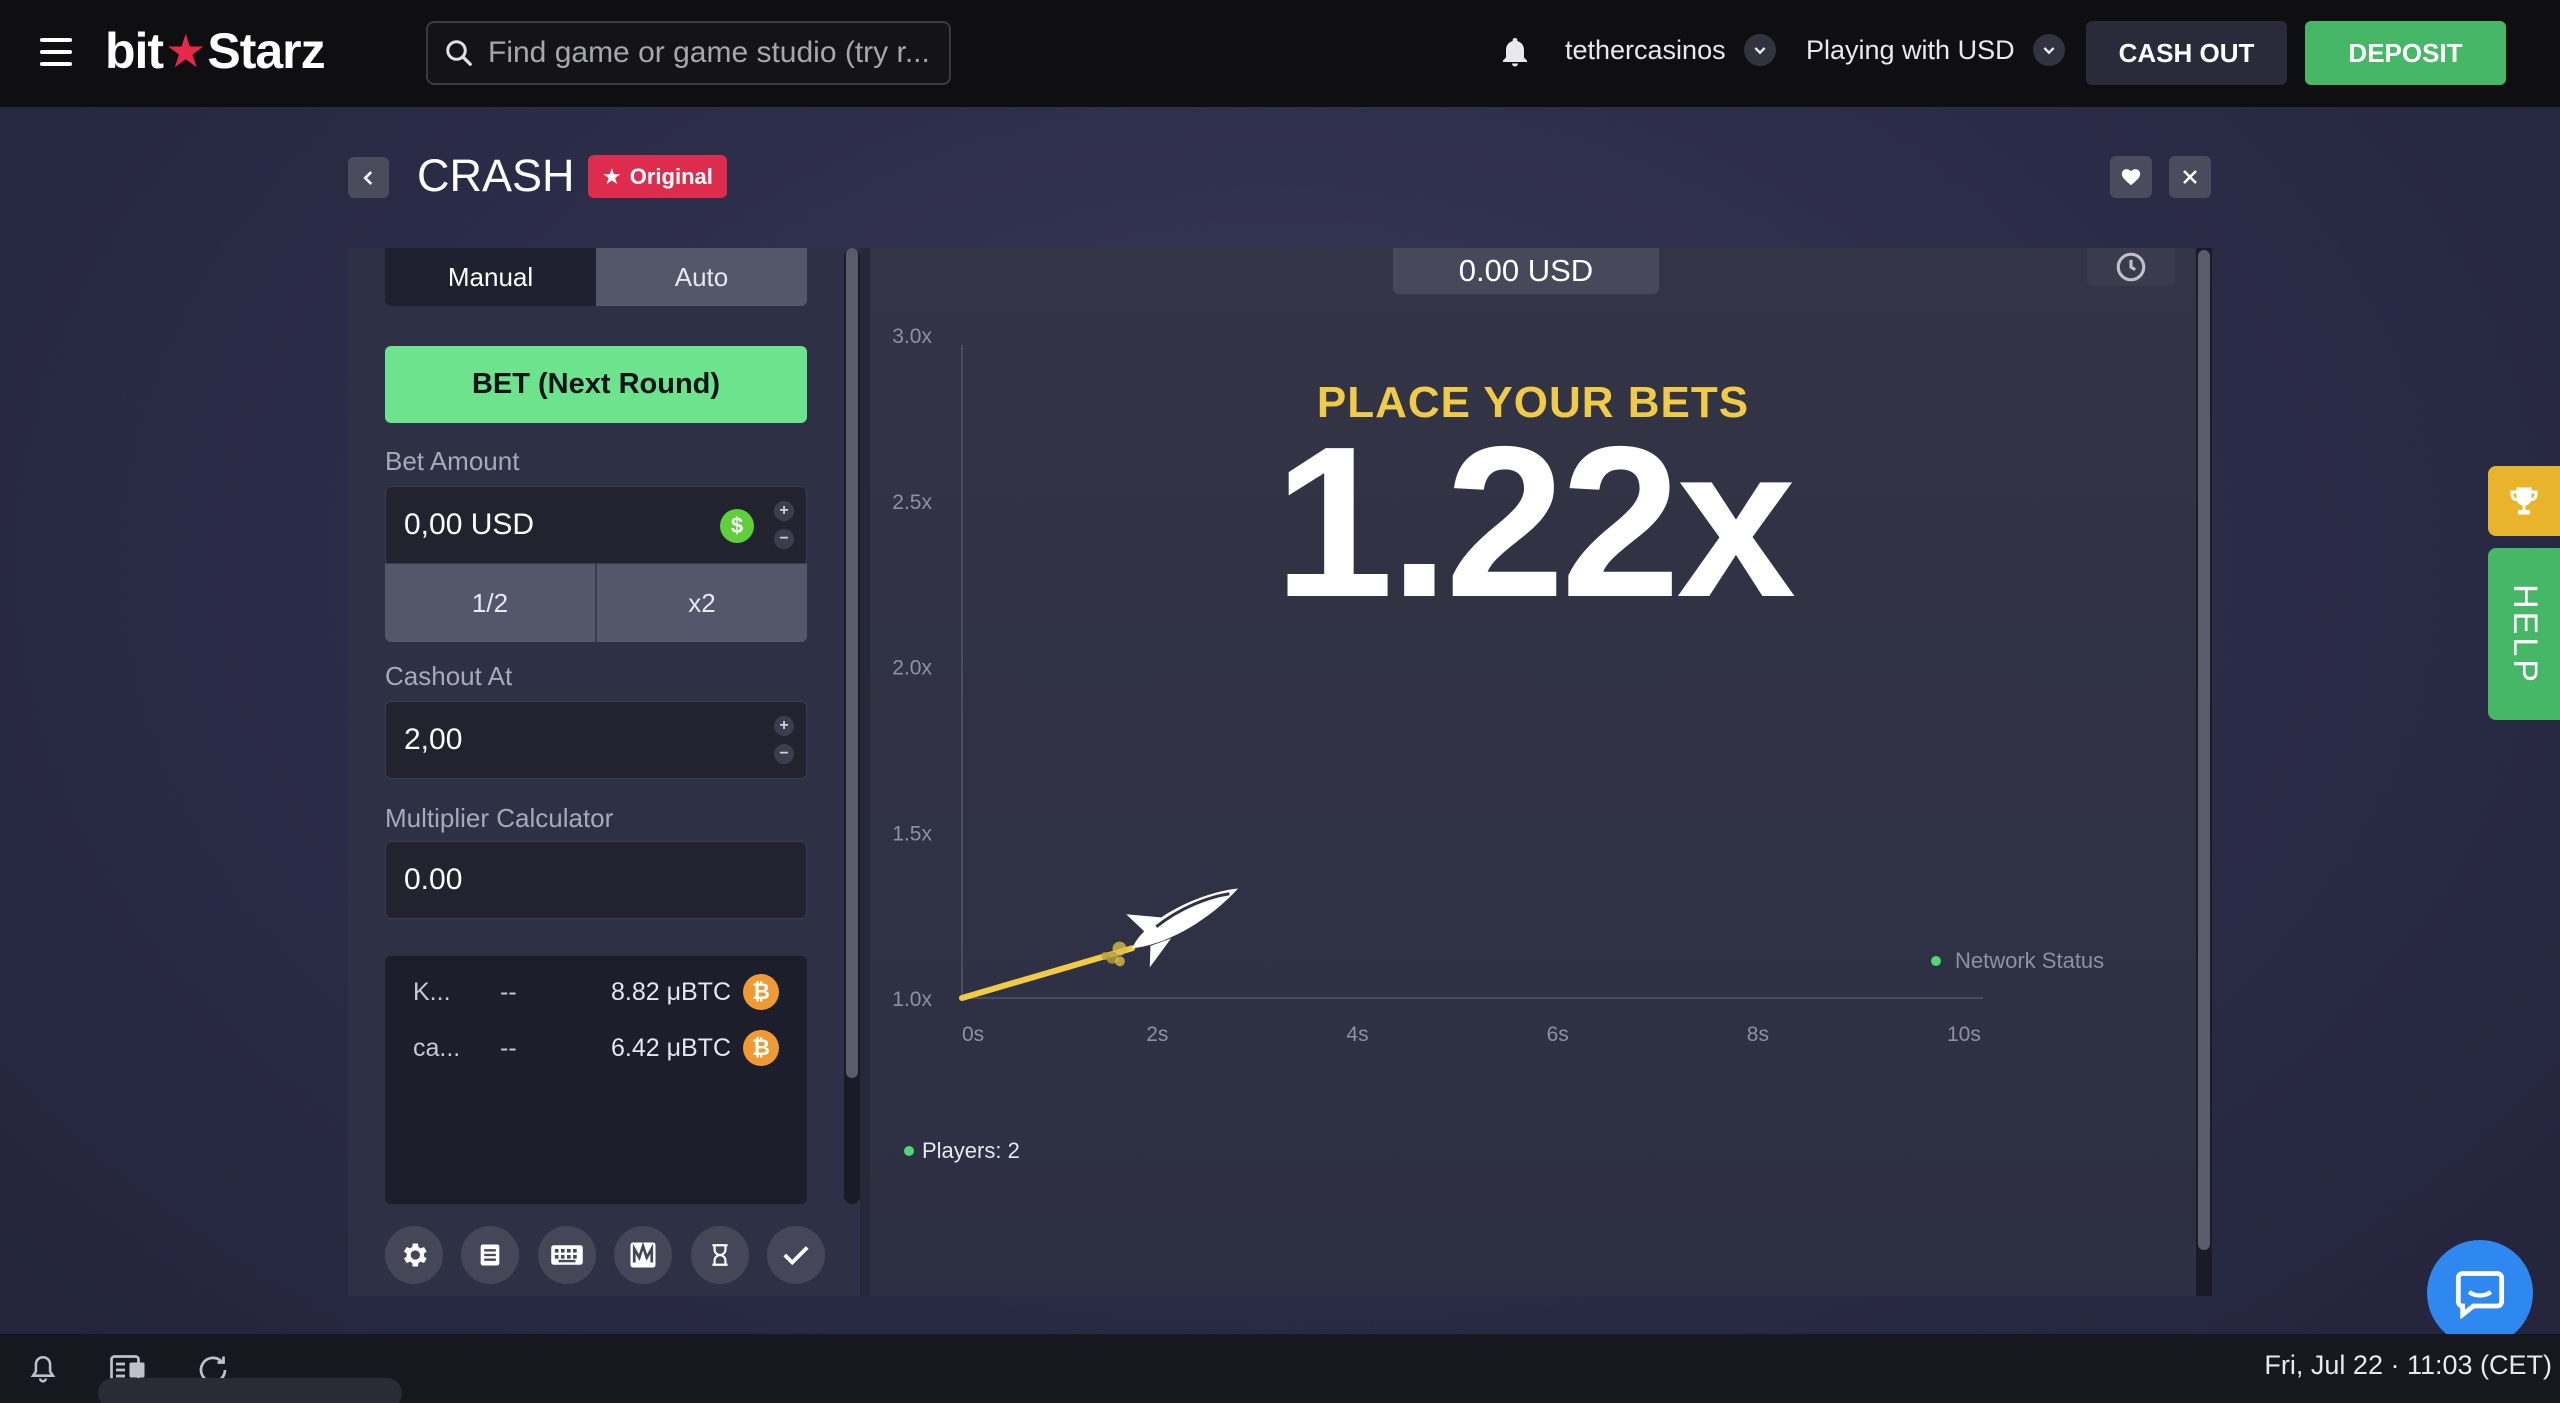 The width and height of the screenshot is (2560, 1403). Describe the element at coordinates (1157, 1034) in the screenshot. I see `x-tick-label: 2s` at that location.